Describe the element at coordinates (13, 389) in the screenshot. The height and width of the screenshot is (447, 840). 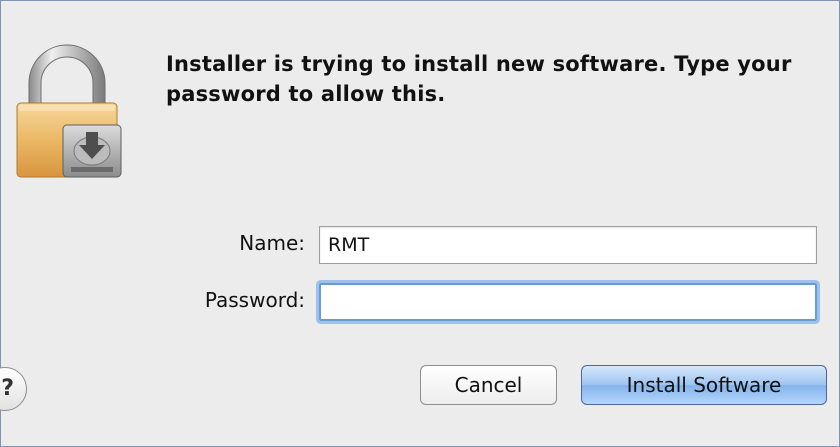
I see `help-button: ?` at that location.